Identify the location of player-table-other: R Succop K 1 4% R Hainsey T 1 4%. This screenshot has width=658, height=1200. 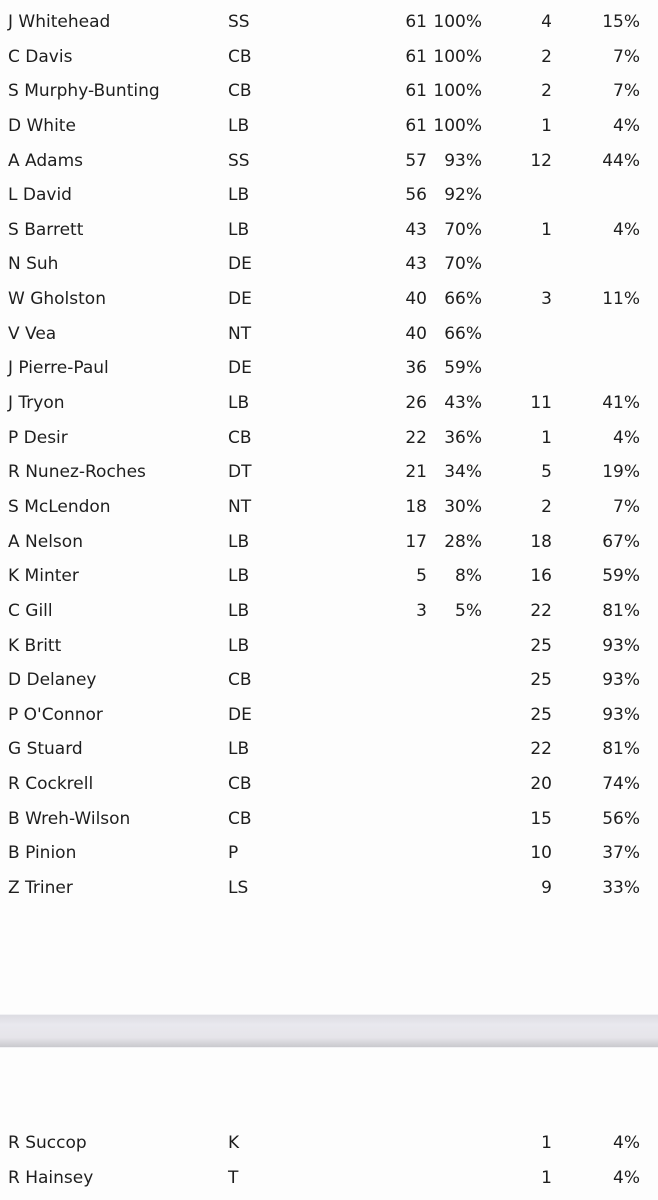
(329, 1160).